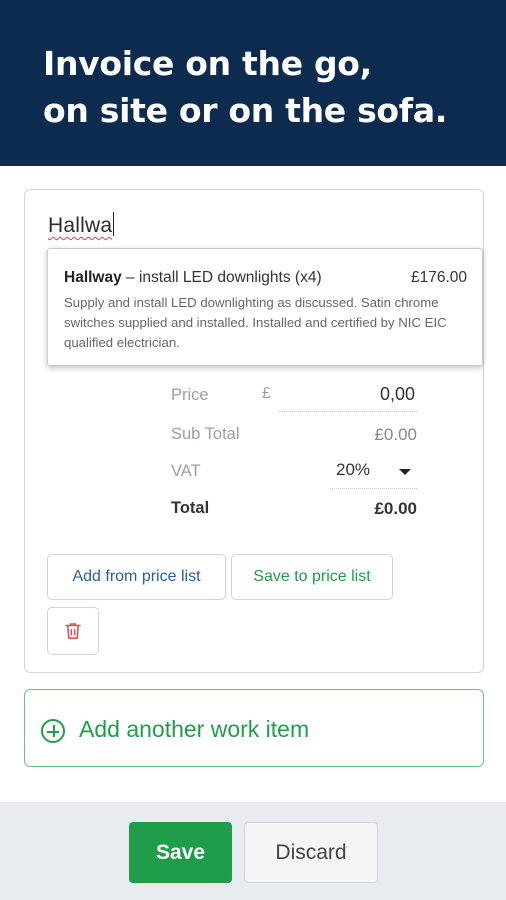  Describe the element at coordinates (93, 277) in the screenshot. I see `suggestion-title-bold: Hallway` at that location.